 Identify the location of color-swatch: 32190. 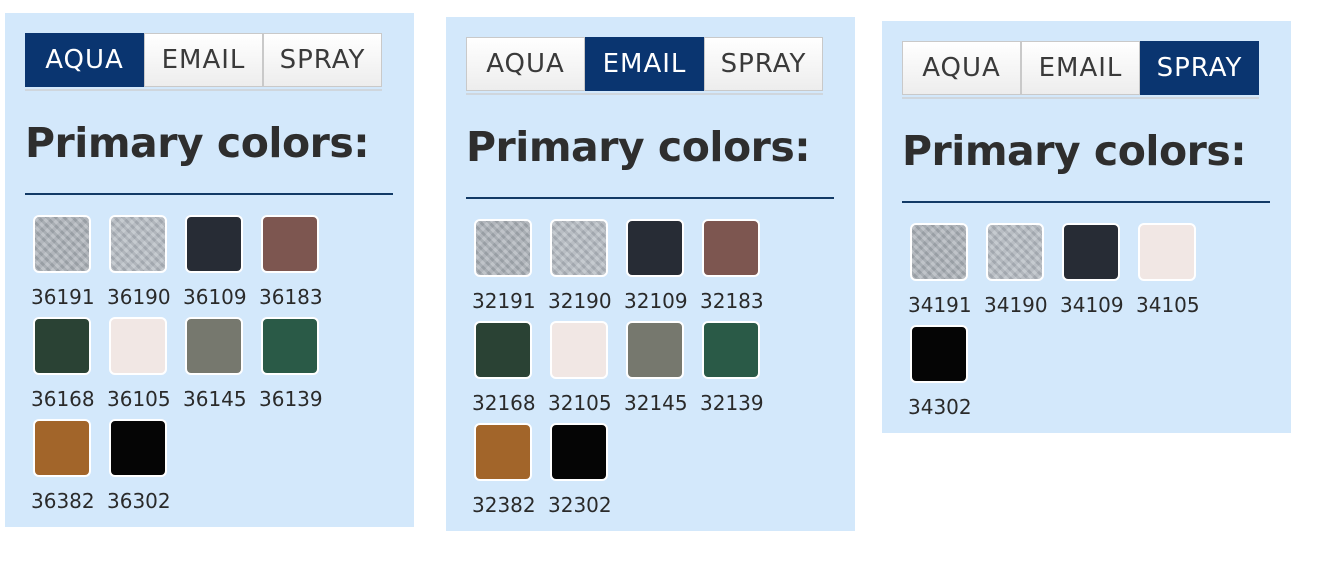
(586, 270).